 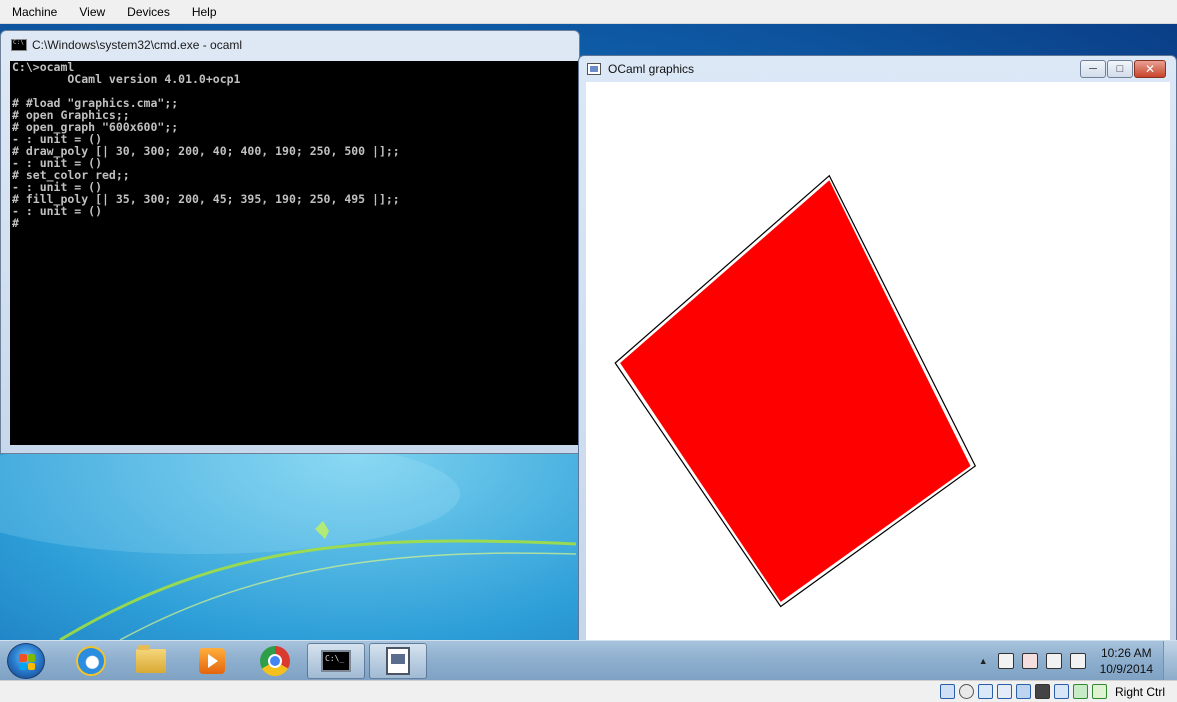 I want to click on minimize-icon: ─, so click(x=1093, y=68).